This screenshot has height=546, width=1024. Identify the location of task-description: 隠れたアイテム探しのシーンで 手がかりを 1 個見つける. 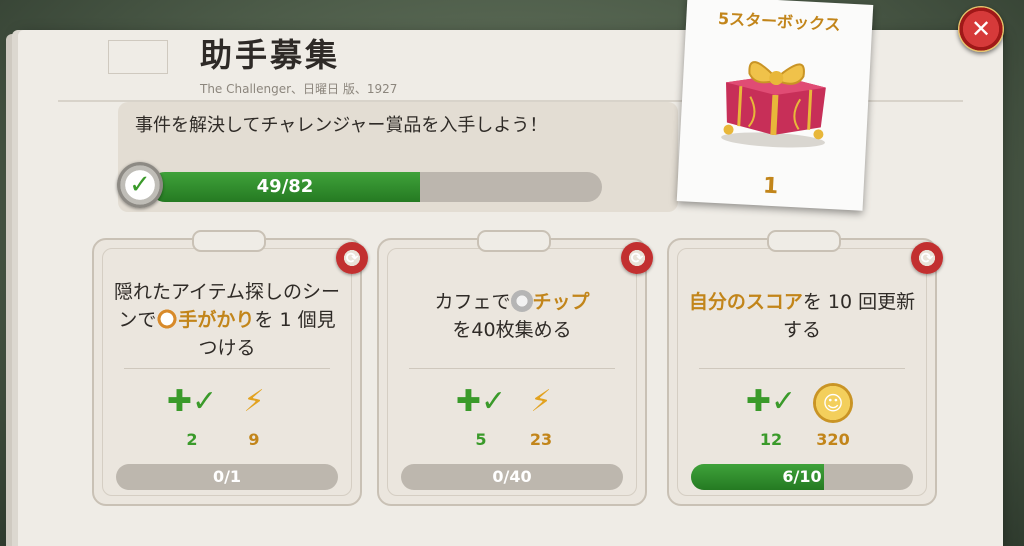
(227, 320).